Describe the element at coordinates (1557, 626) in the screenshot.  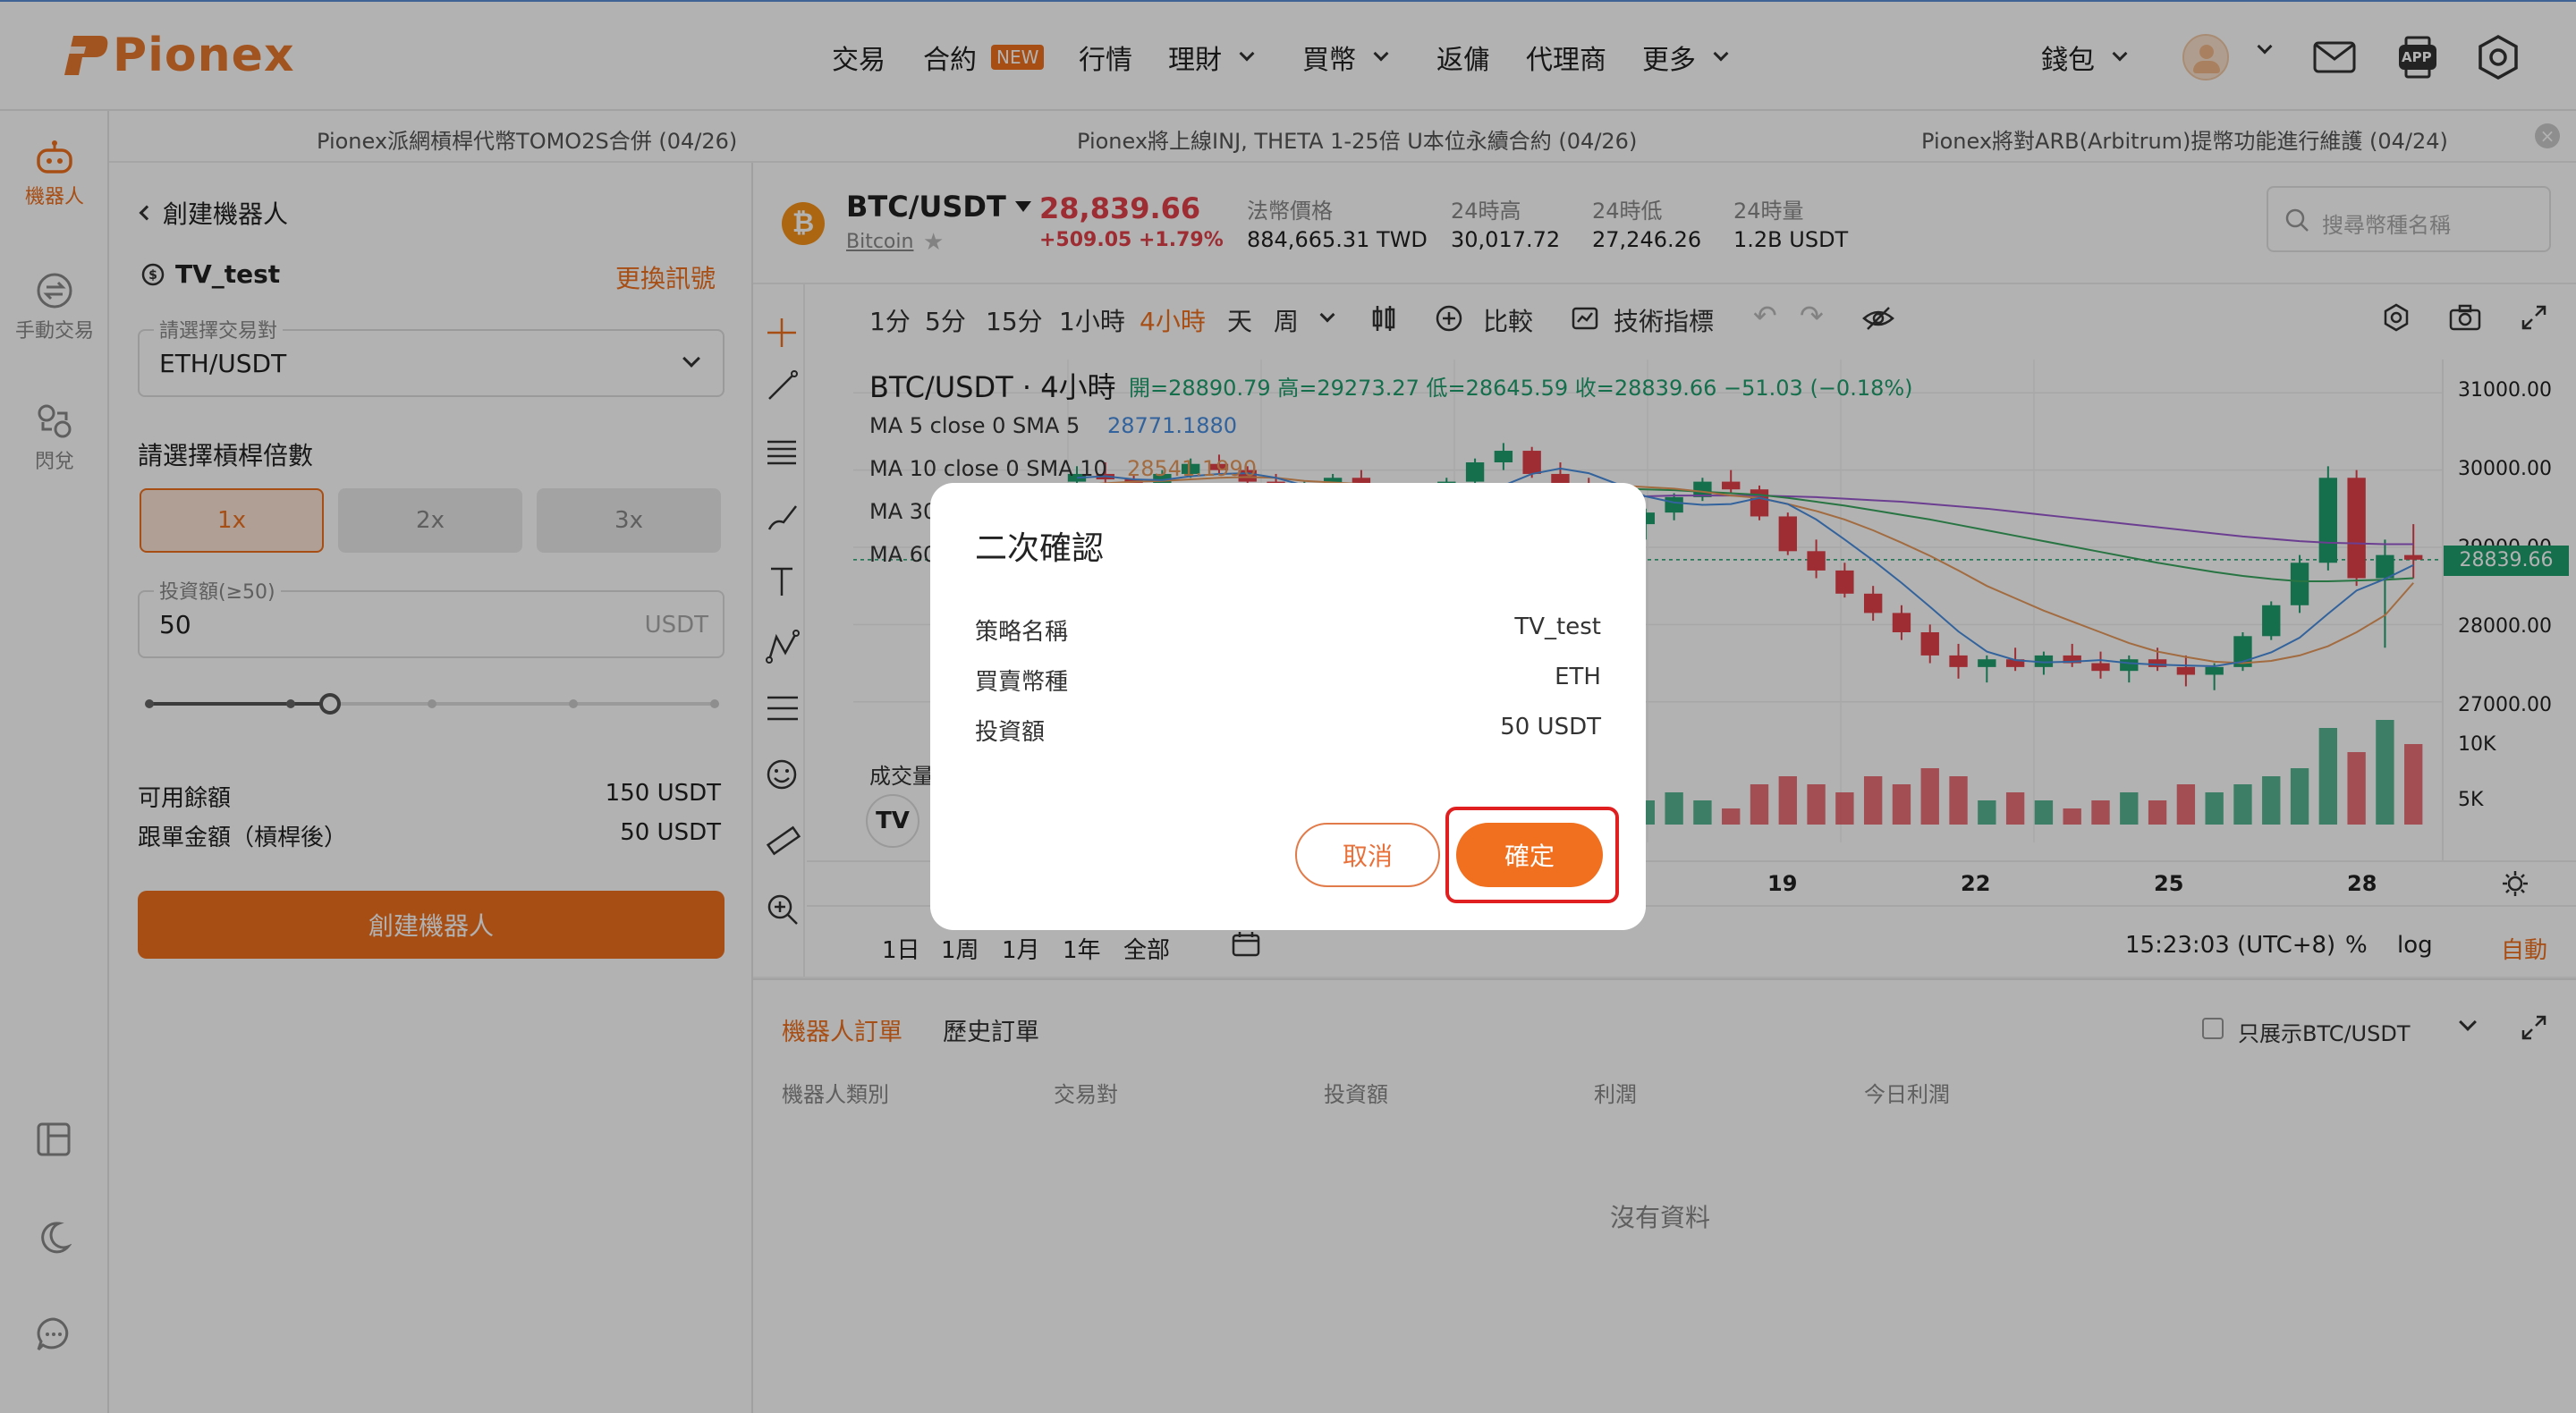
I see `dialog-row-value: TV_test` at that location.